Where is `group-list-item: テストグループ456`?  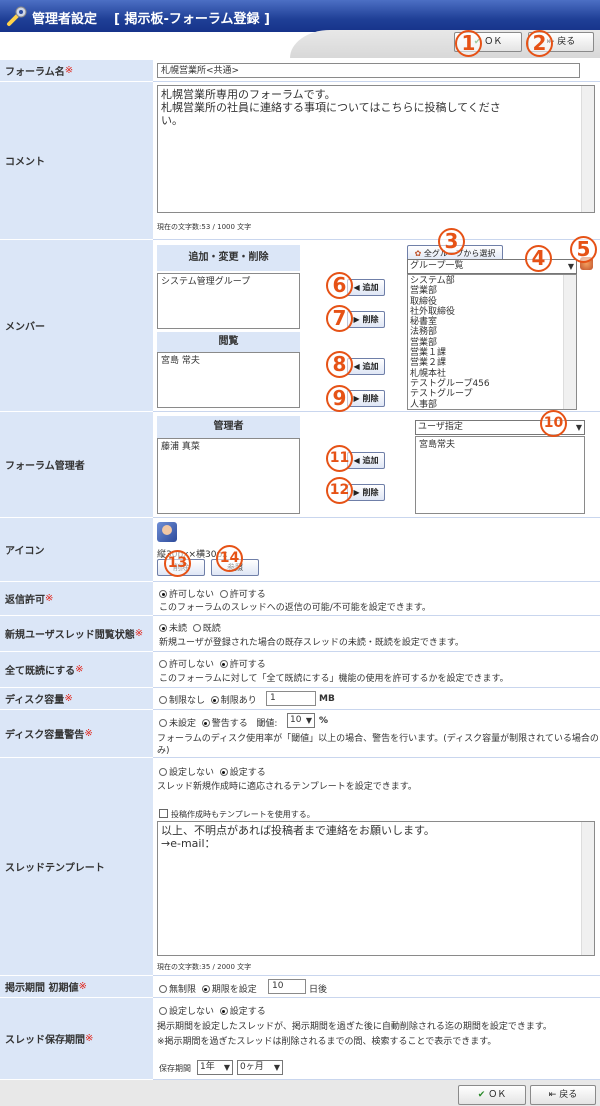 group-list-item: テストグループ456 is located at coordinates (492, 384).